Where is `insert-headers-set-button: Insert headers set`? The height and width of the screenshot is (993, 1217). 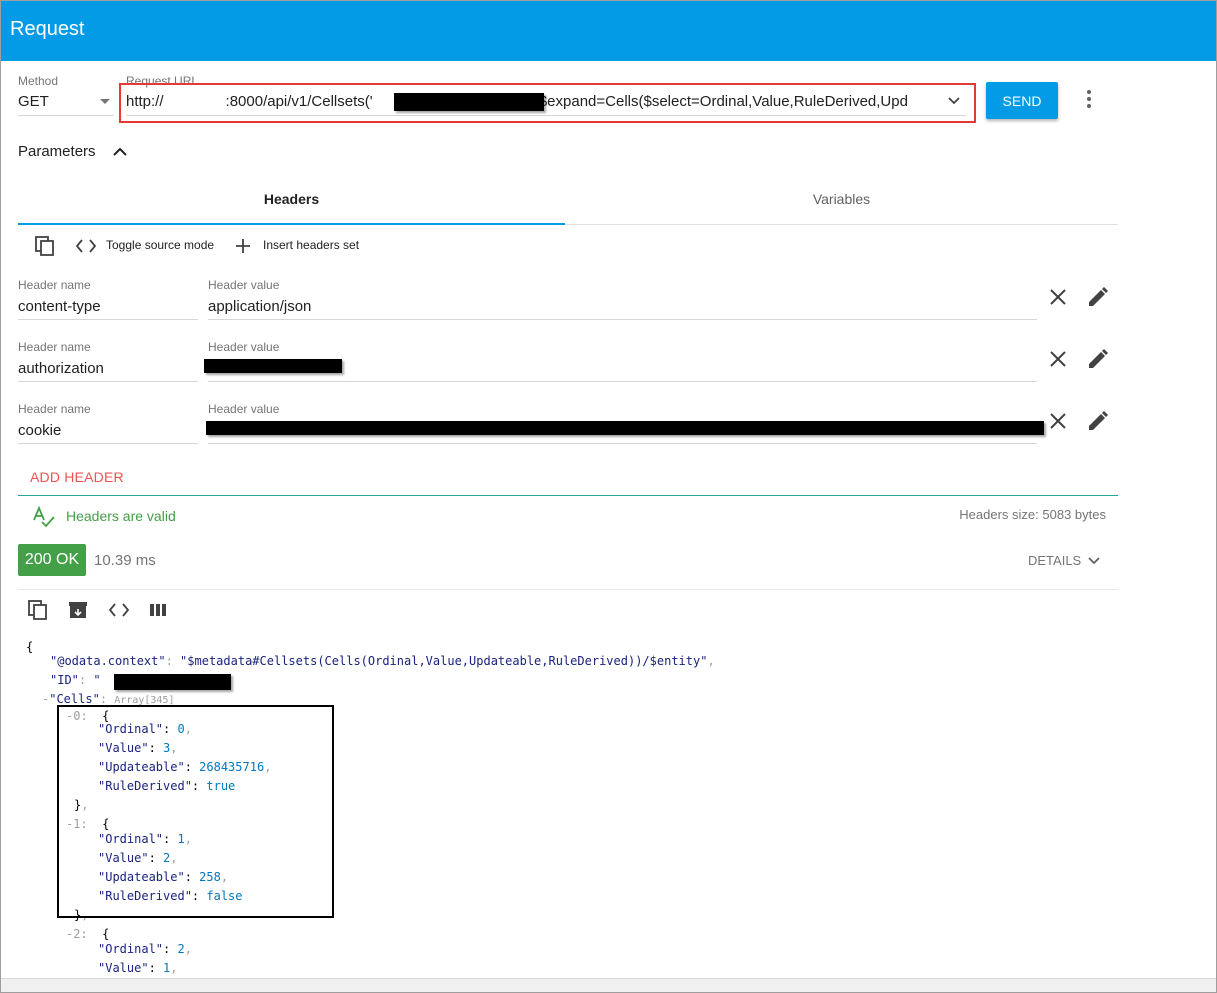 insert-headers-set-button: Insert headers set is located at coordinates (311, 245).